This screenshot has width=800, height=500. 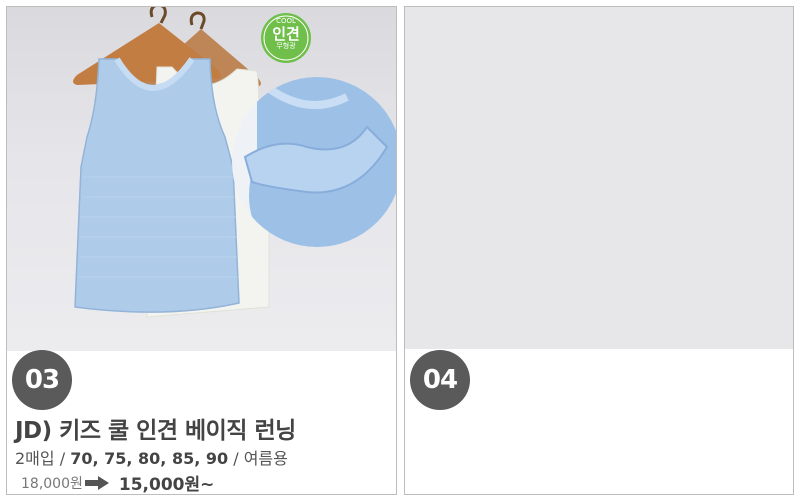 I want to click on hanger-hook-back, so click(x=197, y=20).